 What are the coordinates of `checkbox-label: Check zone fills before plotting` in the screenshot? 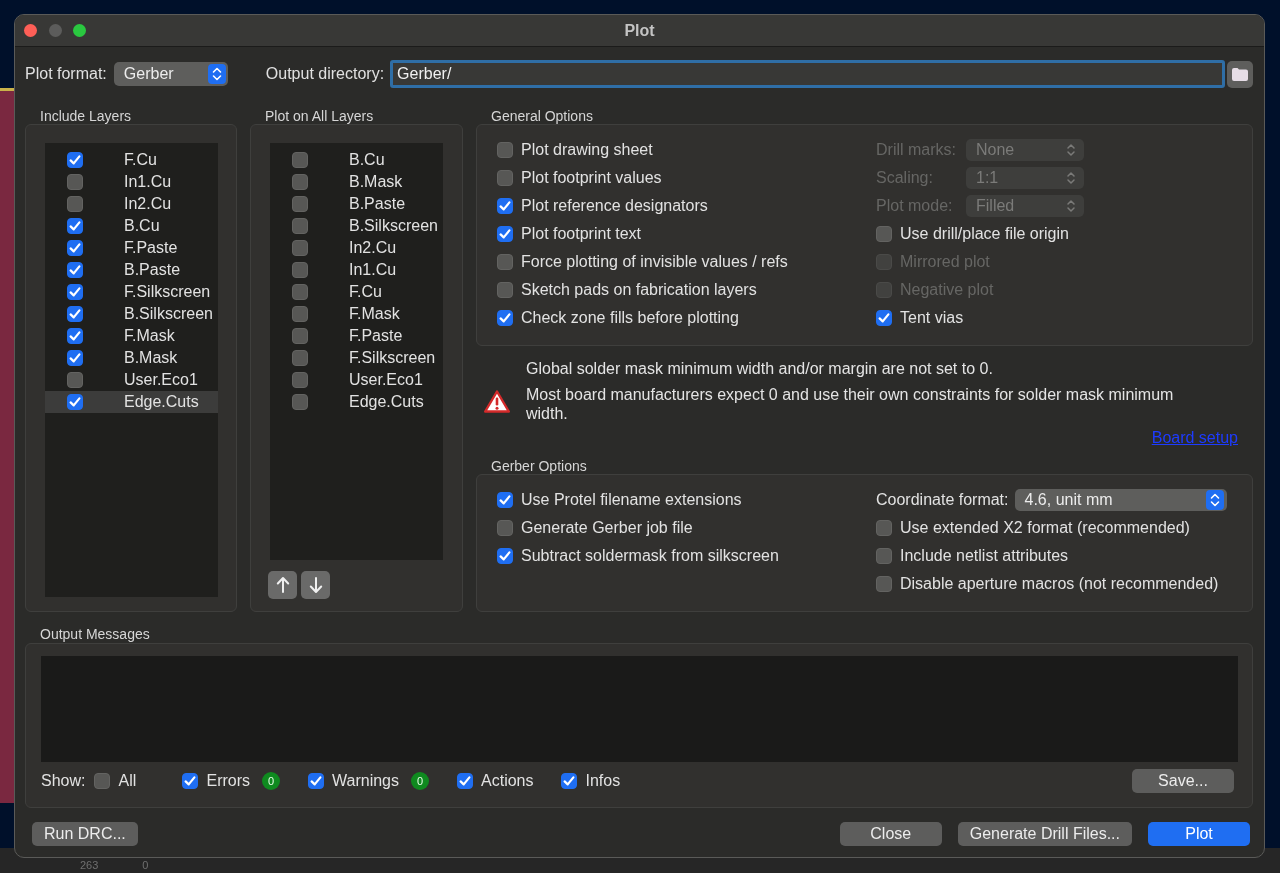 It's located at (630, 318).